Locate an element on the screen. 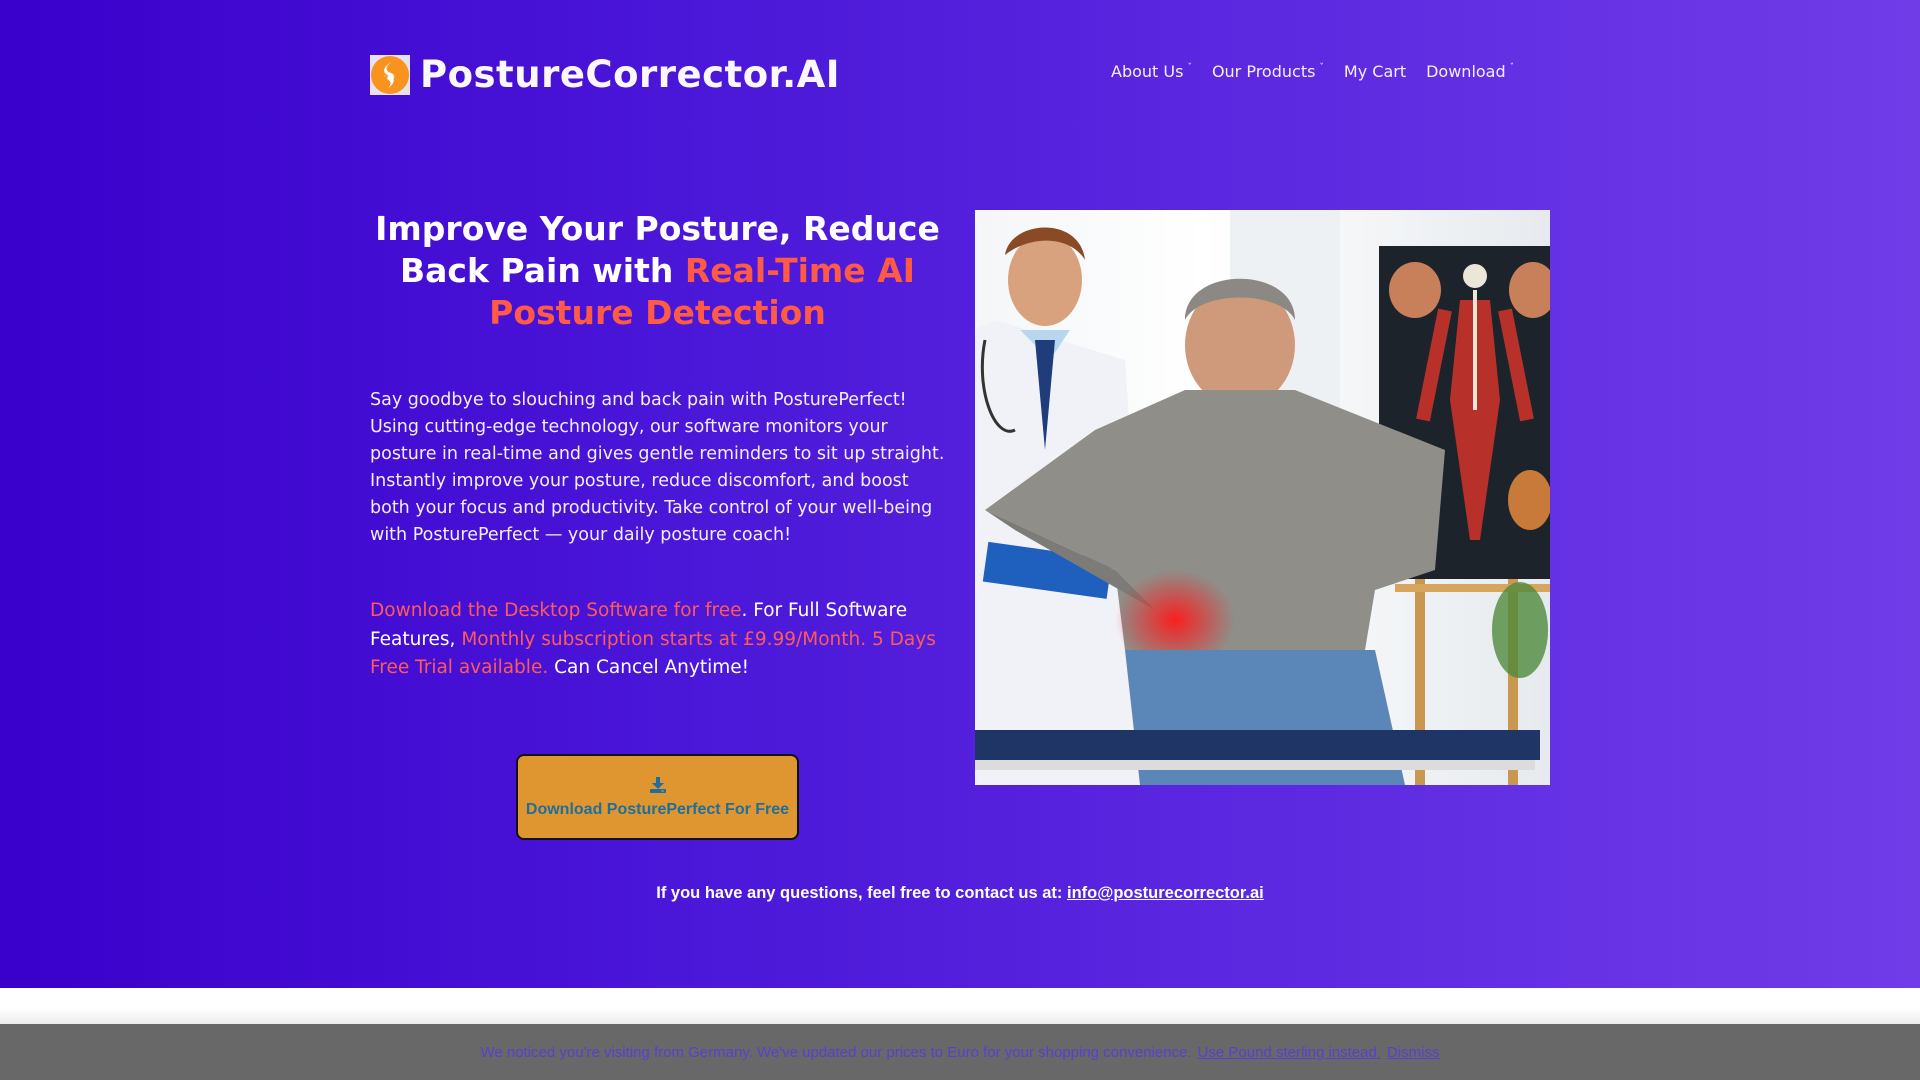 This screenshot has height=1080, width=1920. offer-free-download: Download the Desktop Software for free is located at coordinates (556, 610).